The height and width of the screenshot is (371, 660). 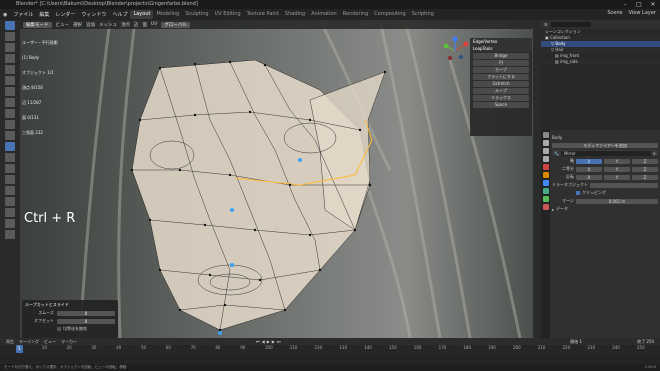 I want to click on next-key-icon: ▶, so click(x=273, y=341).